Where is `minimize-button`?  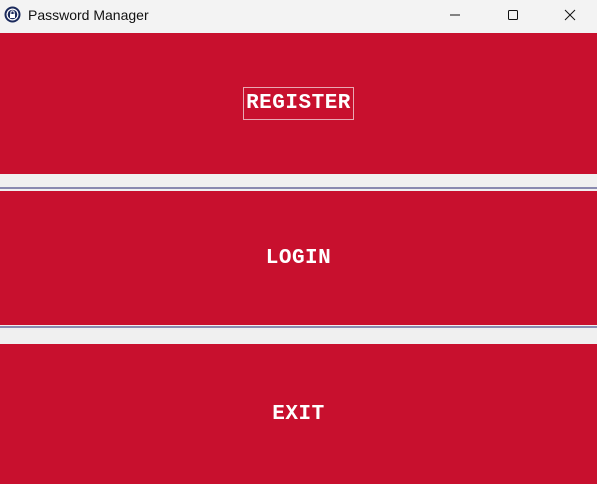
minimize-button is located at coordinates (455, 15).